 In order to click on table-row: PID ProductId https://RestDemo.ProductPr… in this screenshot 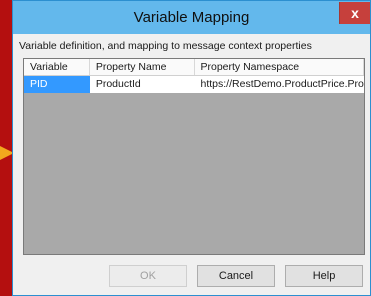, I will do `click(194, 84)`.